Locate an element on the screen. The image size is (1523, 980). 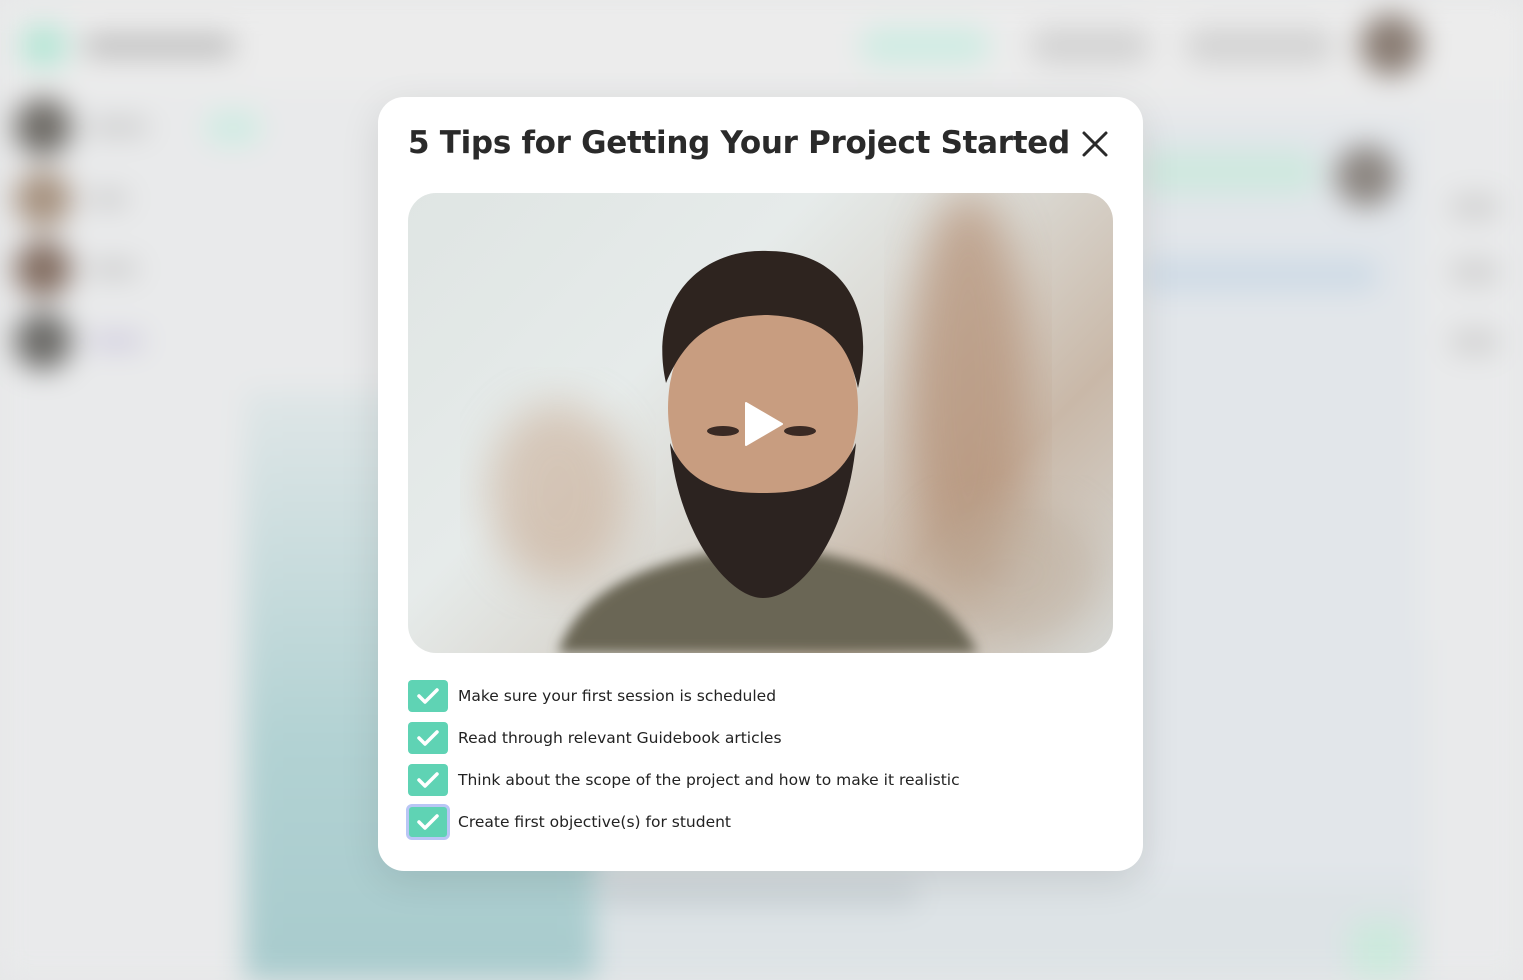
checklist-item: Create first objective(s) for student is located at coordinates (683, 822).